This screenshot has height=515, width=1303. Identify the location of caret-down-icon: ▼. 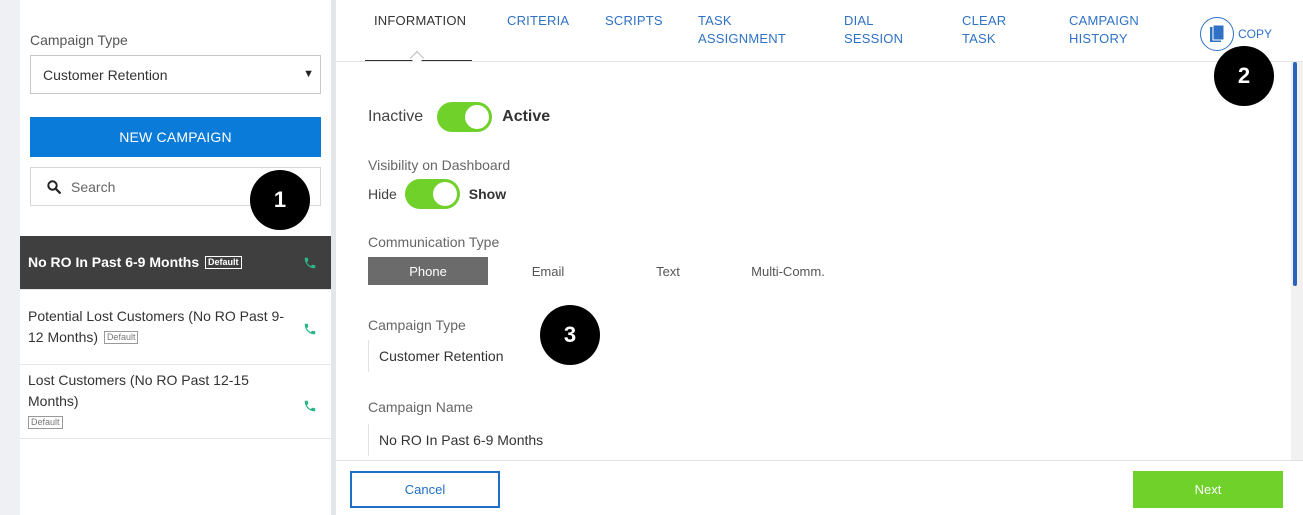
(308, 74).